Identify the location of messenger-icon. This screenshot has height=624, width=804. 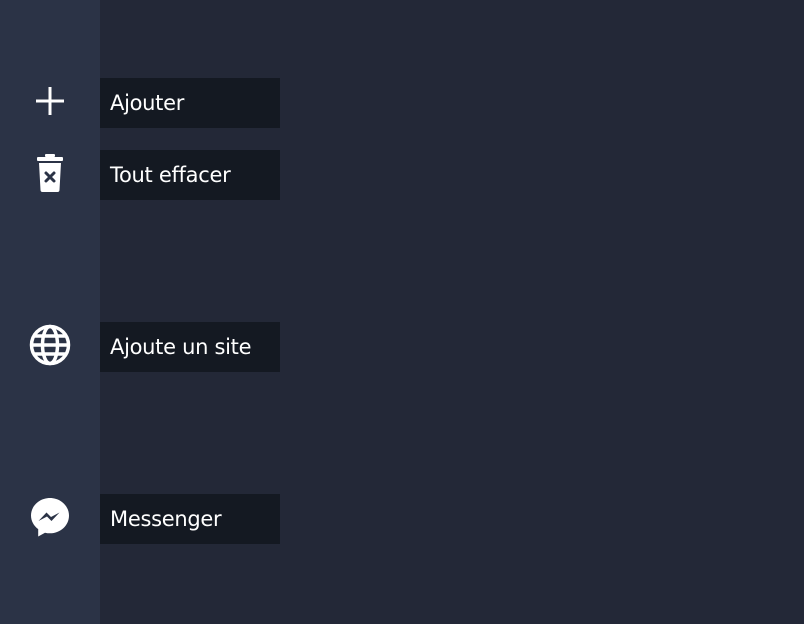
(50, 517).